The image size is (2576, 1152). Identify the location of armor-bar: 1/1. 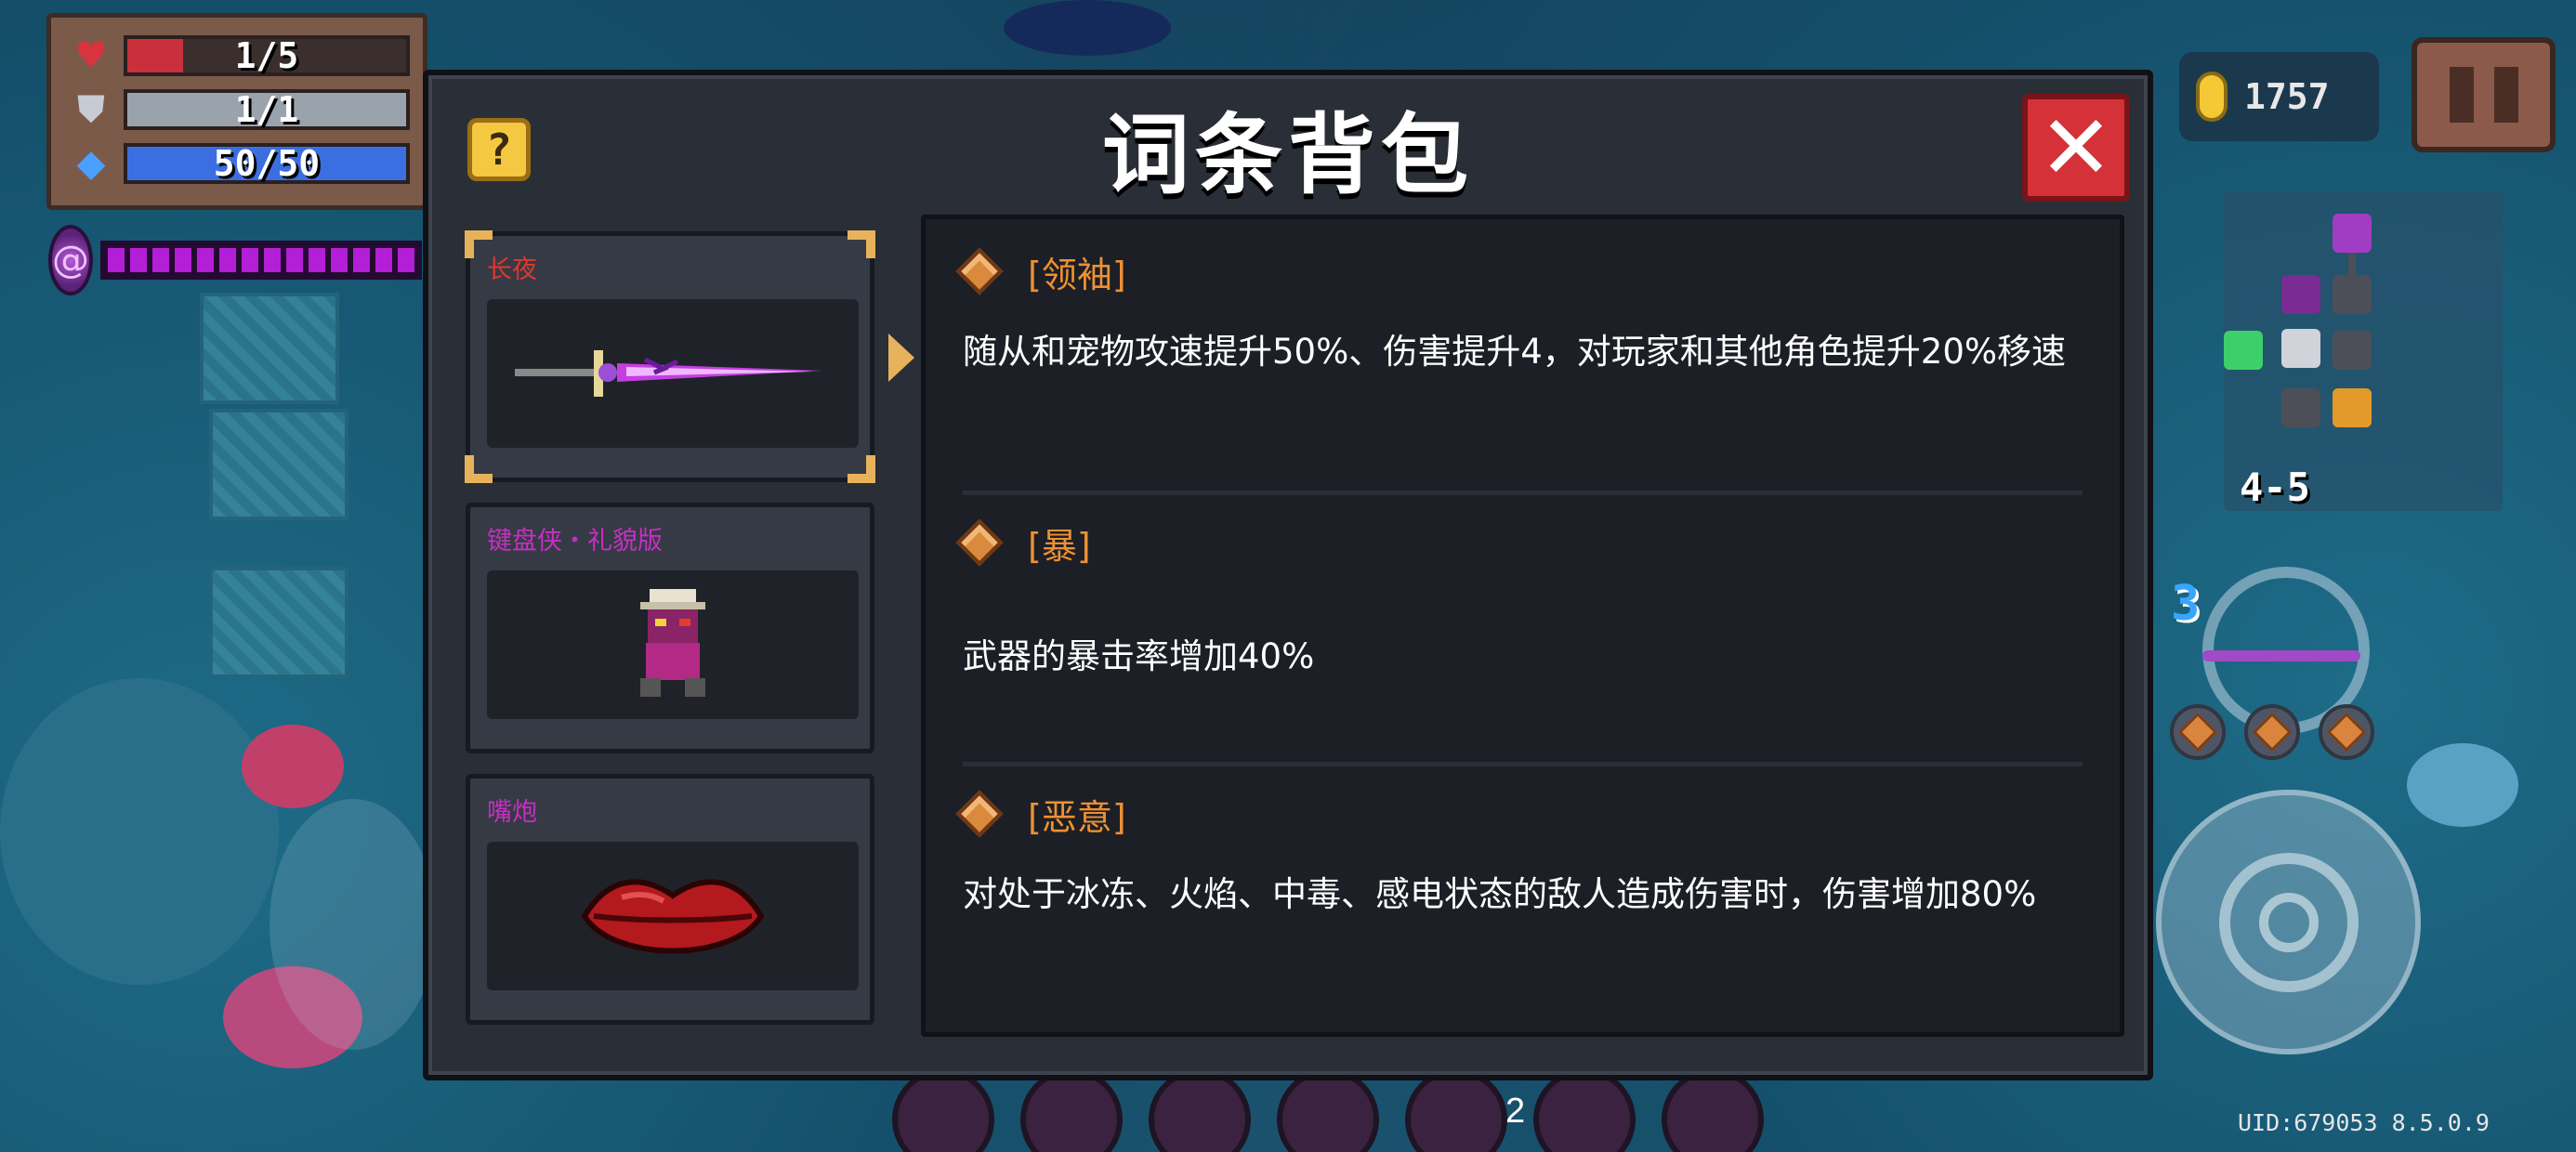
(267, 109).